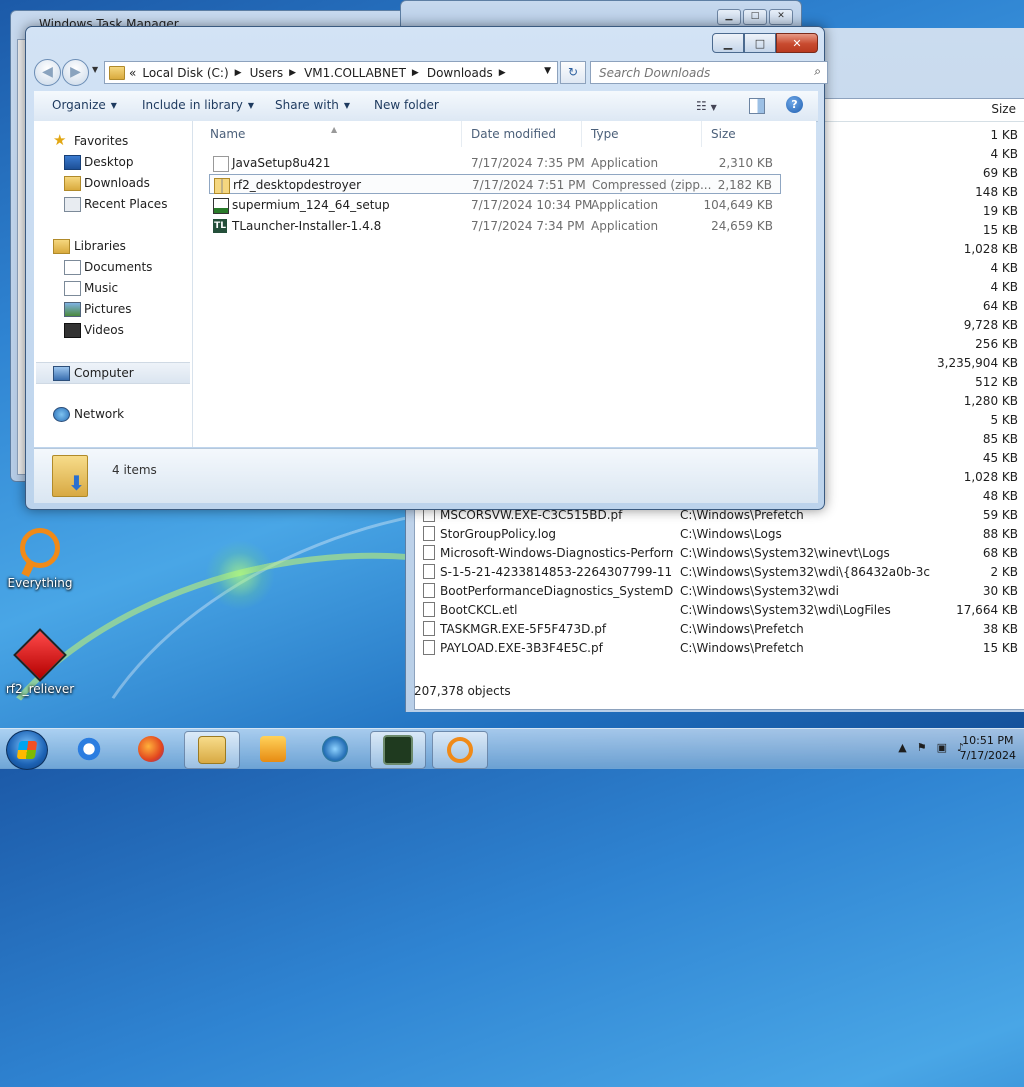 Image resolution: width=1024 pixels, height=1087 pixels. I want to click on breadcrumb-user-folder: VM1.COLLABNET, so click(355, 73).